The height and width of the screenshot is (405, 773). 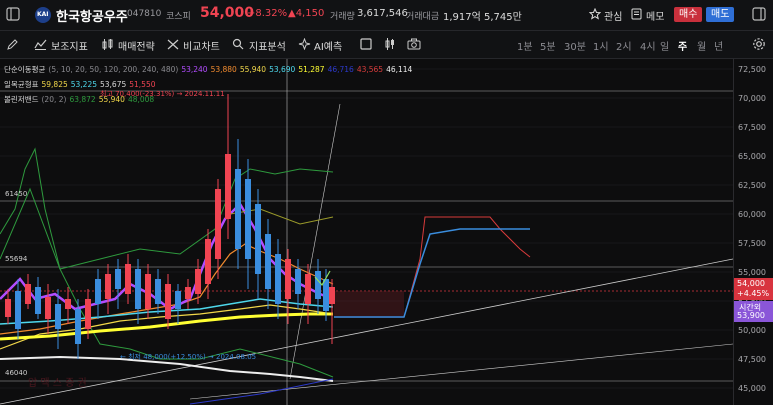 I want to click on current-price-tag: 54,000 +4.45%, so click(x=753, y=289).